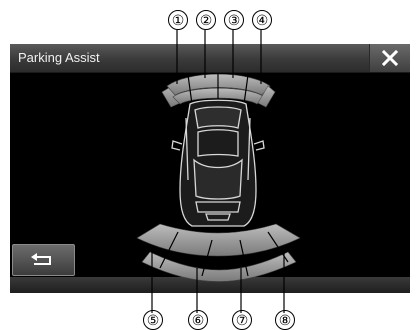 This screenshot has width=418, height=330. What do you see at coordinates (242, 320) in the screenshot?
I see `sensor-label-7: ⑦` at bounding box center [242, 320].